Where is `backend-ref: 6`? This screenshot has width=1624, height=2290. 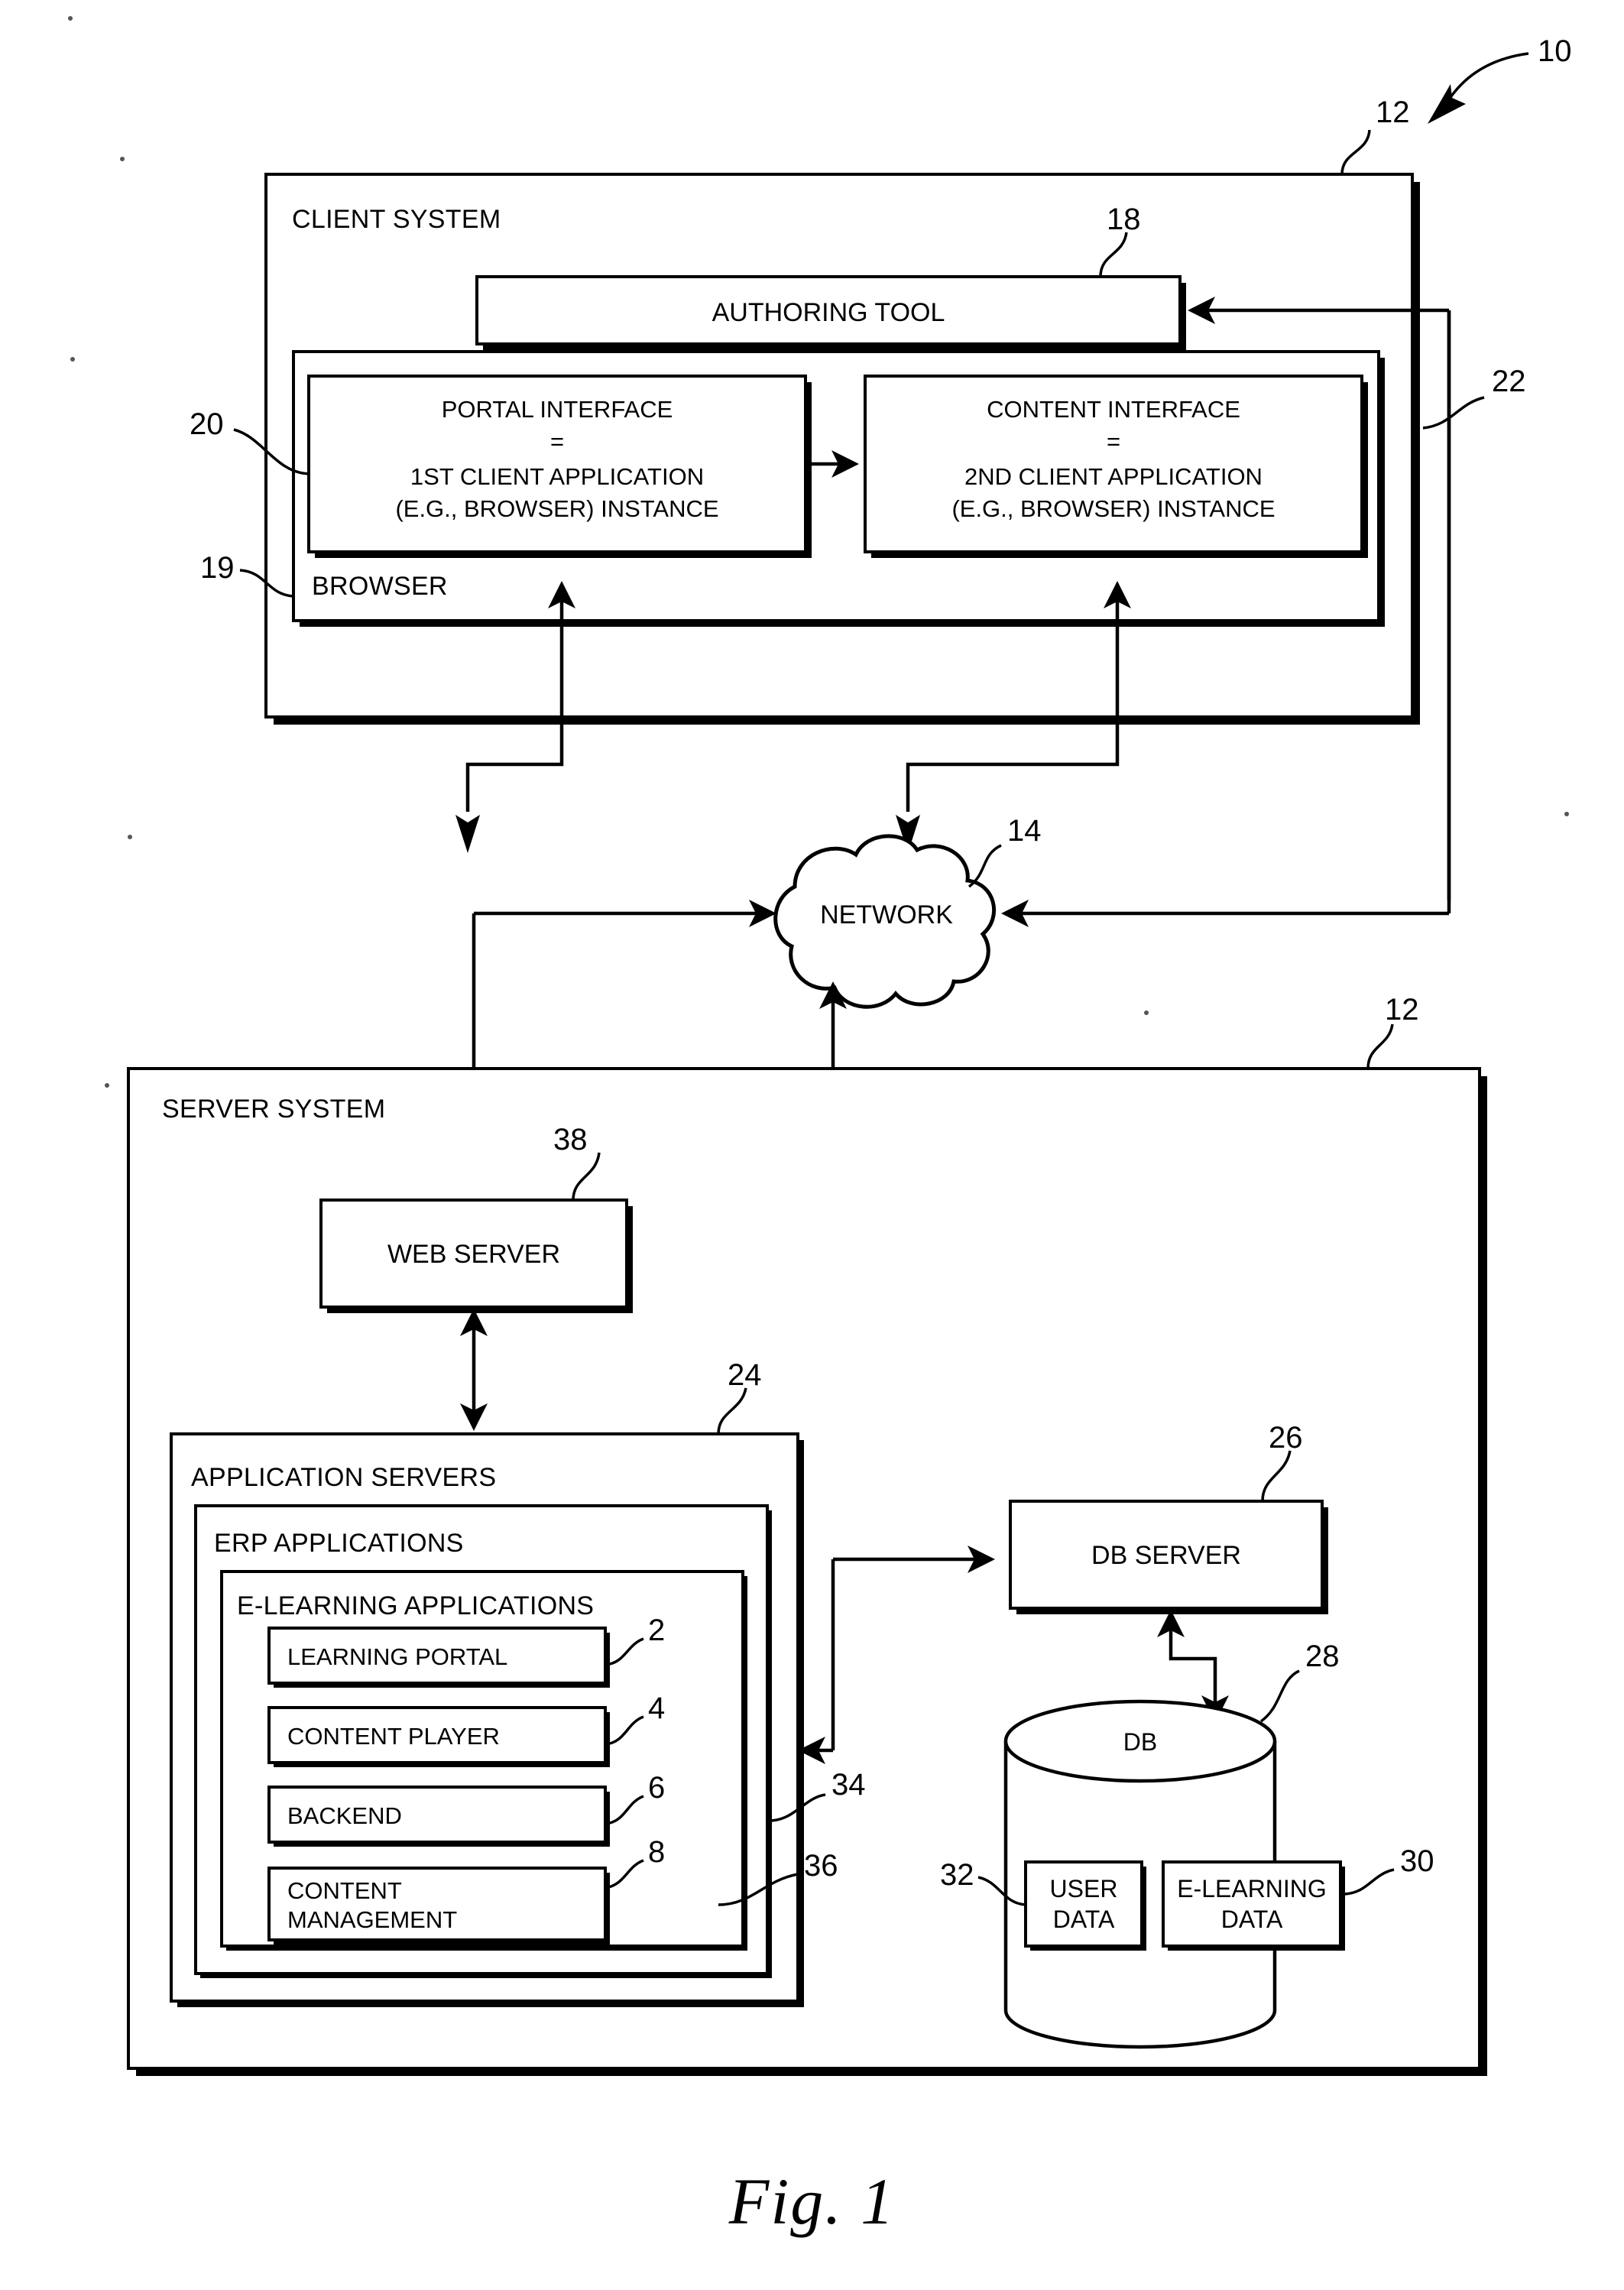 backend-ref: 6 is located at coordinates (656, 1788).